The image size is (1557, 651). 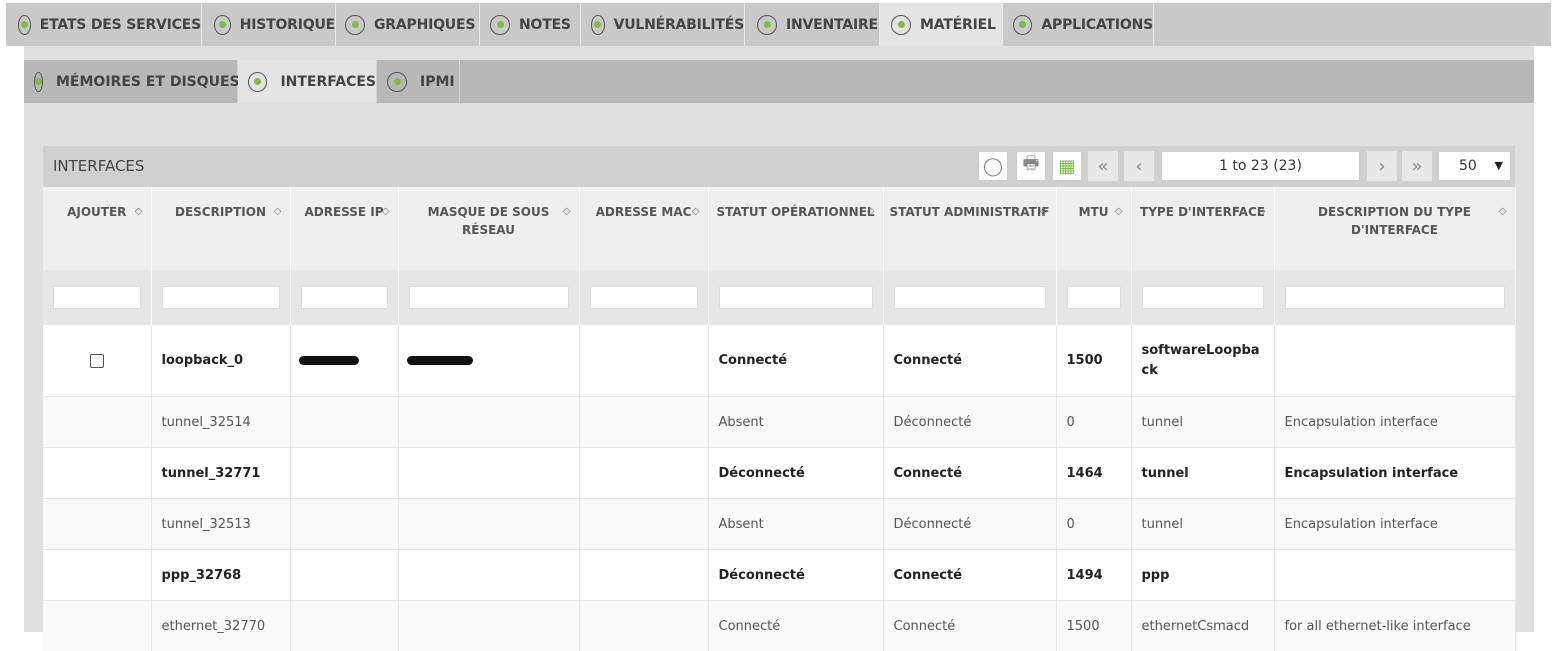 What do you see at coordinates (397, 82) in the screenshot?
I see `ipmi-icon` at bounding box center [397, 82].